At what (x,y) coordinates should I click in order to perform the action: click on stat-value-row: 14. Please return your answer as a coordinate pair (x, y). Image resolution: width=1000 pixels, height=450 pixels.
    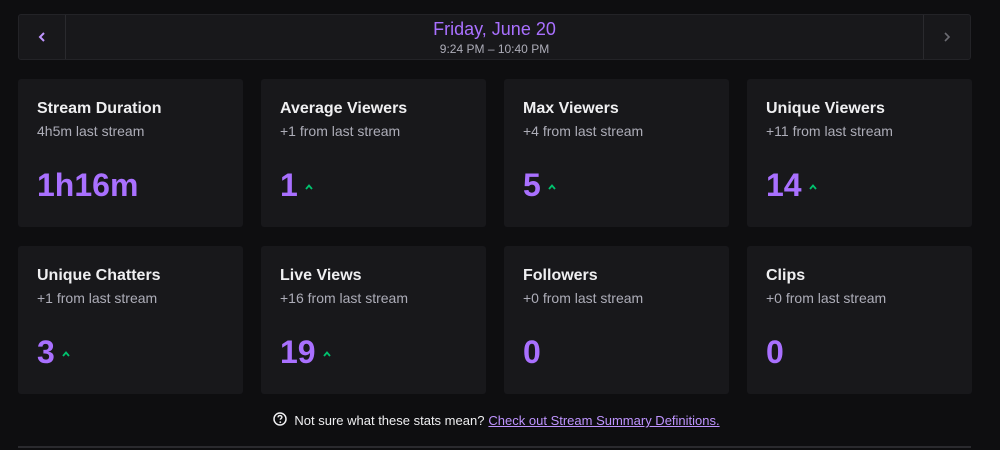
    Looking at the image, I should click on (791, 185).